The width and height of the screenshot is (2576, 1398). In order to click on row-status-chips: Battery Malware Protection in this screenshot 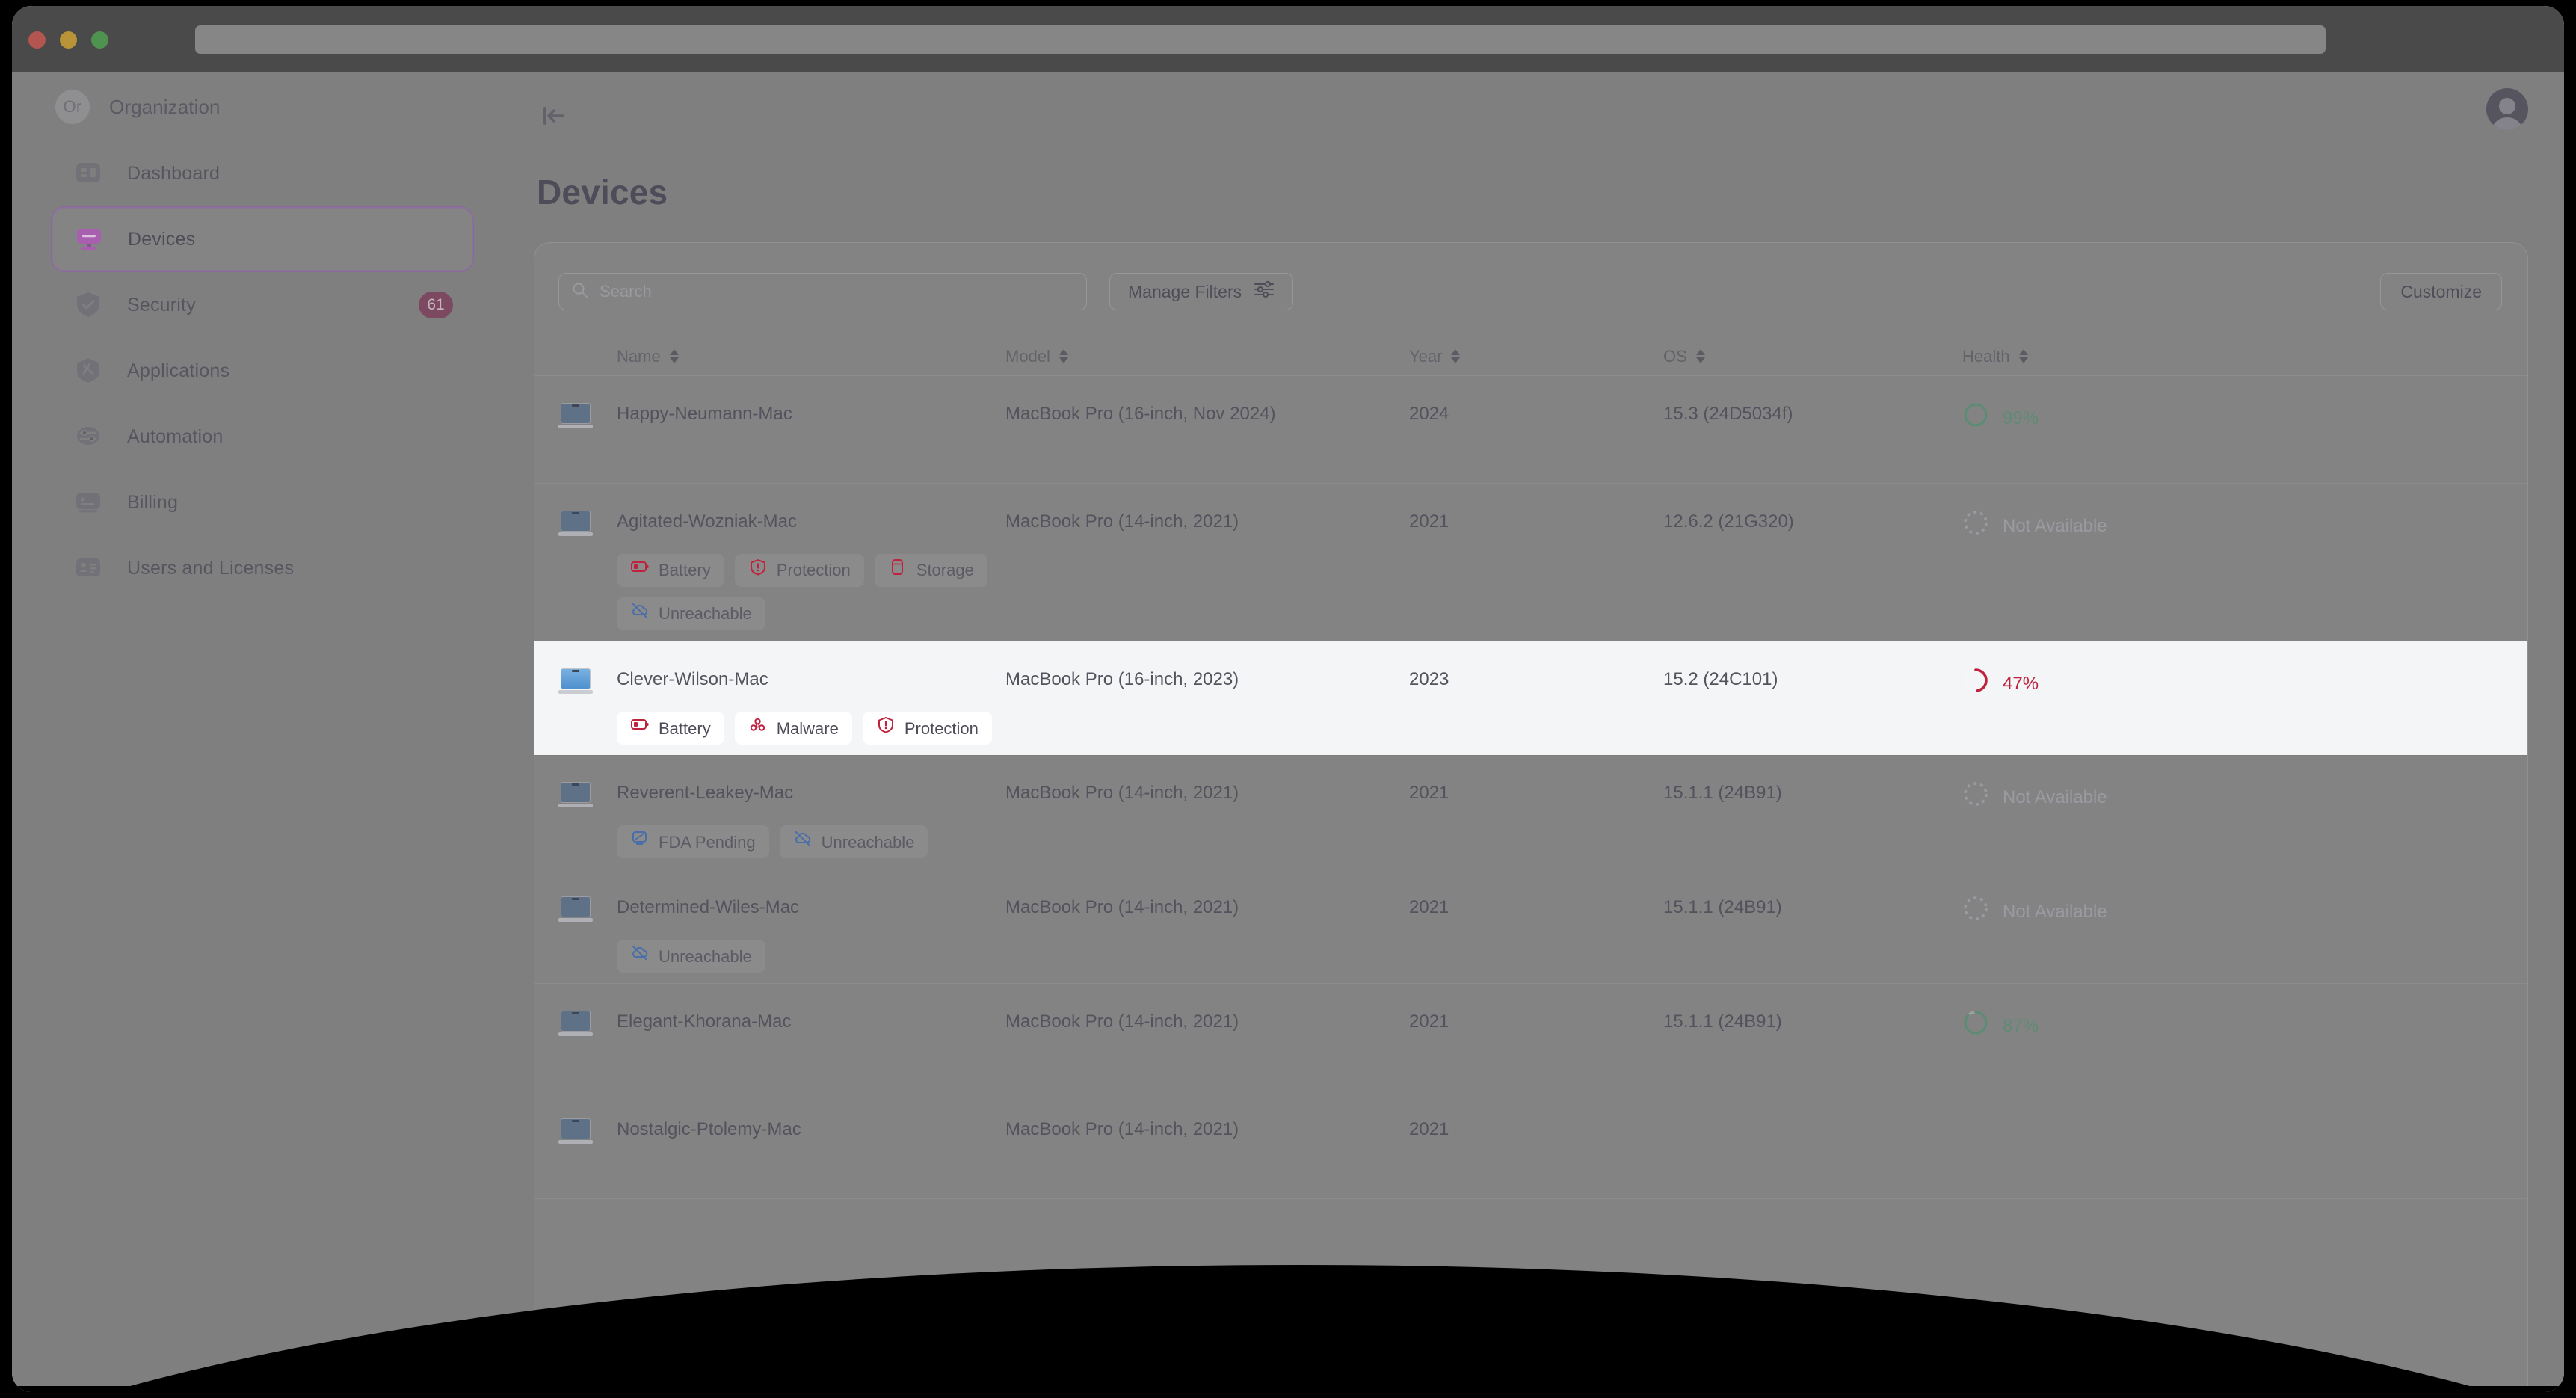, I will do `click(811, 728)`.